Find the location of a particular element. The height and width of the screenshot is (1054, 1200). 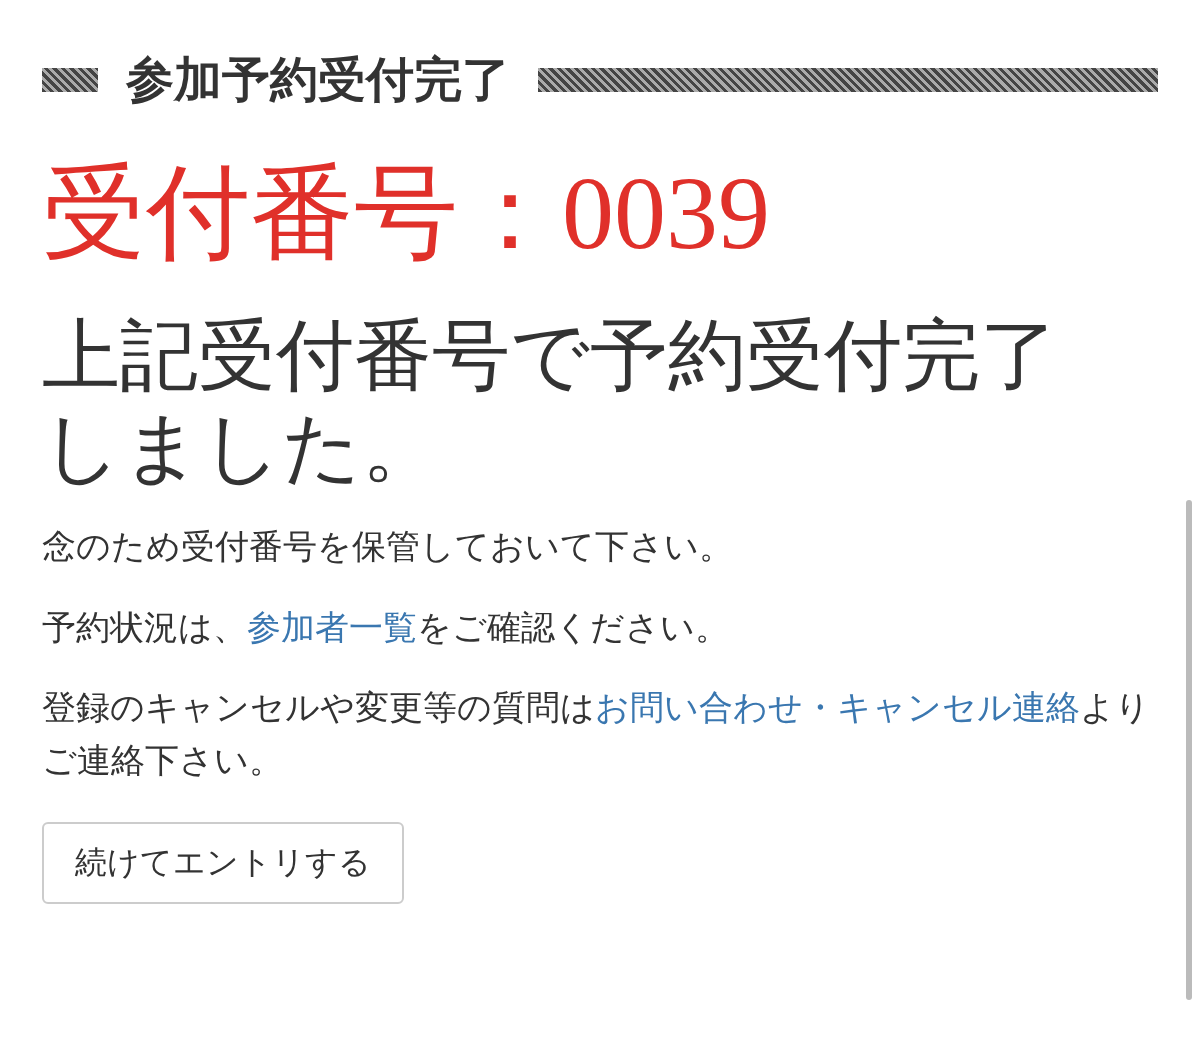

info-text: 予約状況は、参加者一覧をご確認ください。 is located at coordinates (386, 627).